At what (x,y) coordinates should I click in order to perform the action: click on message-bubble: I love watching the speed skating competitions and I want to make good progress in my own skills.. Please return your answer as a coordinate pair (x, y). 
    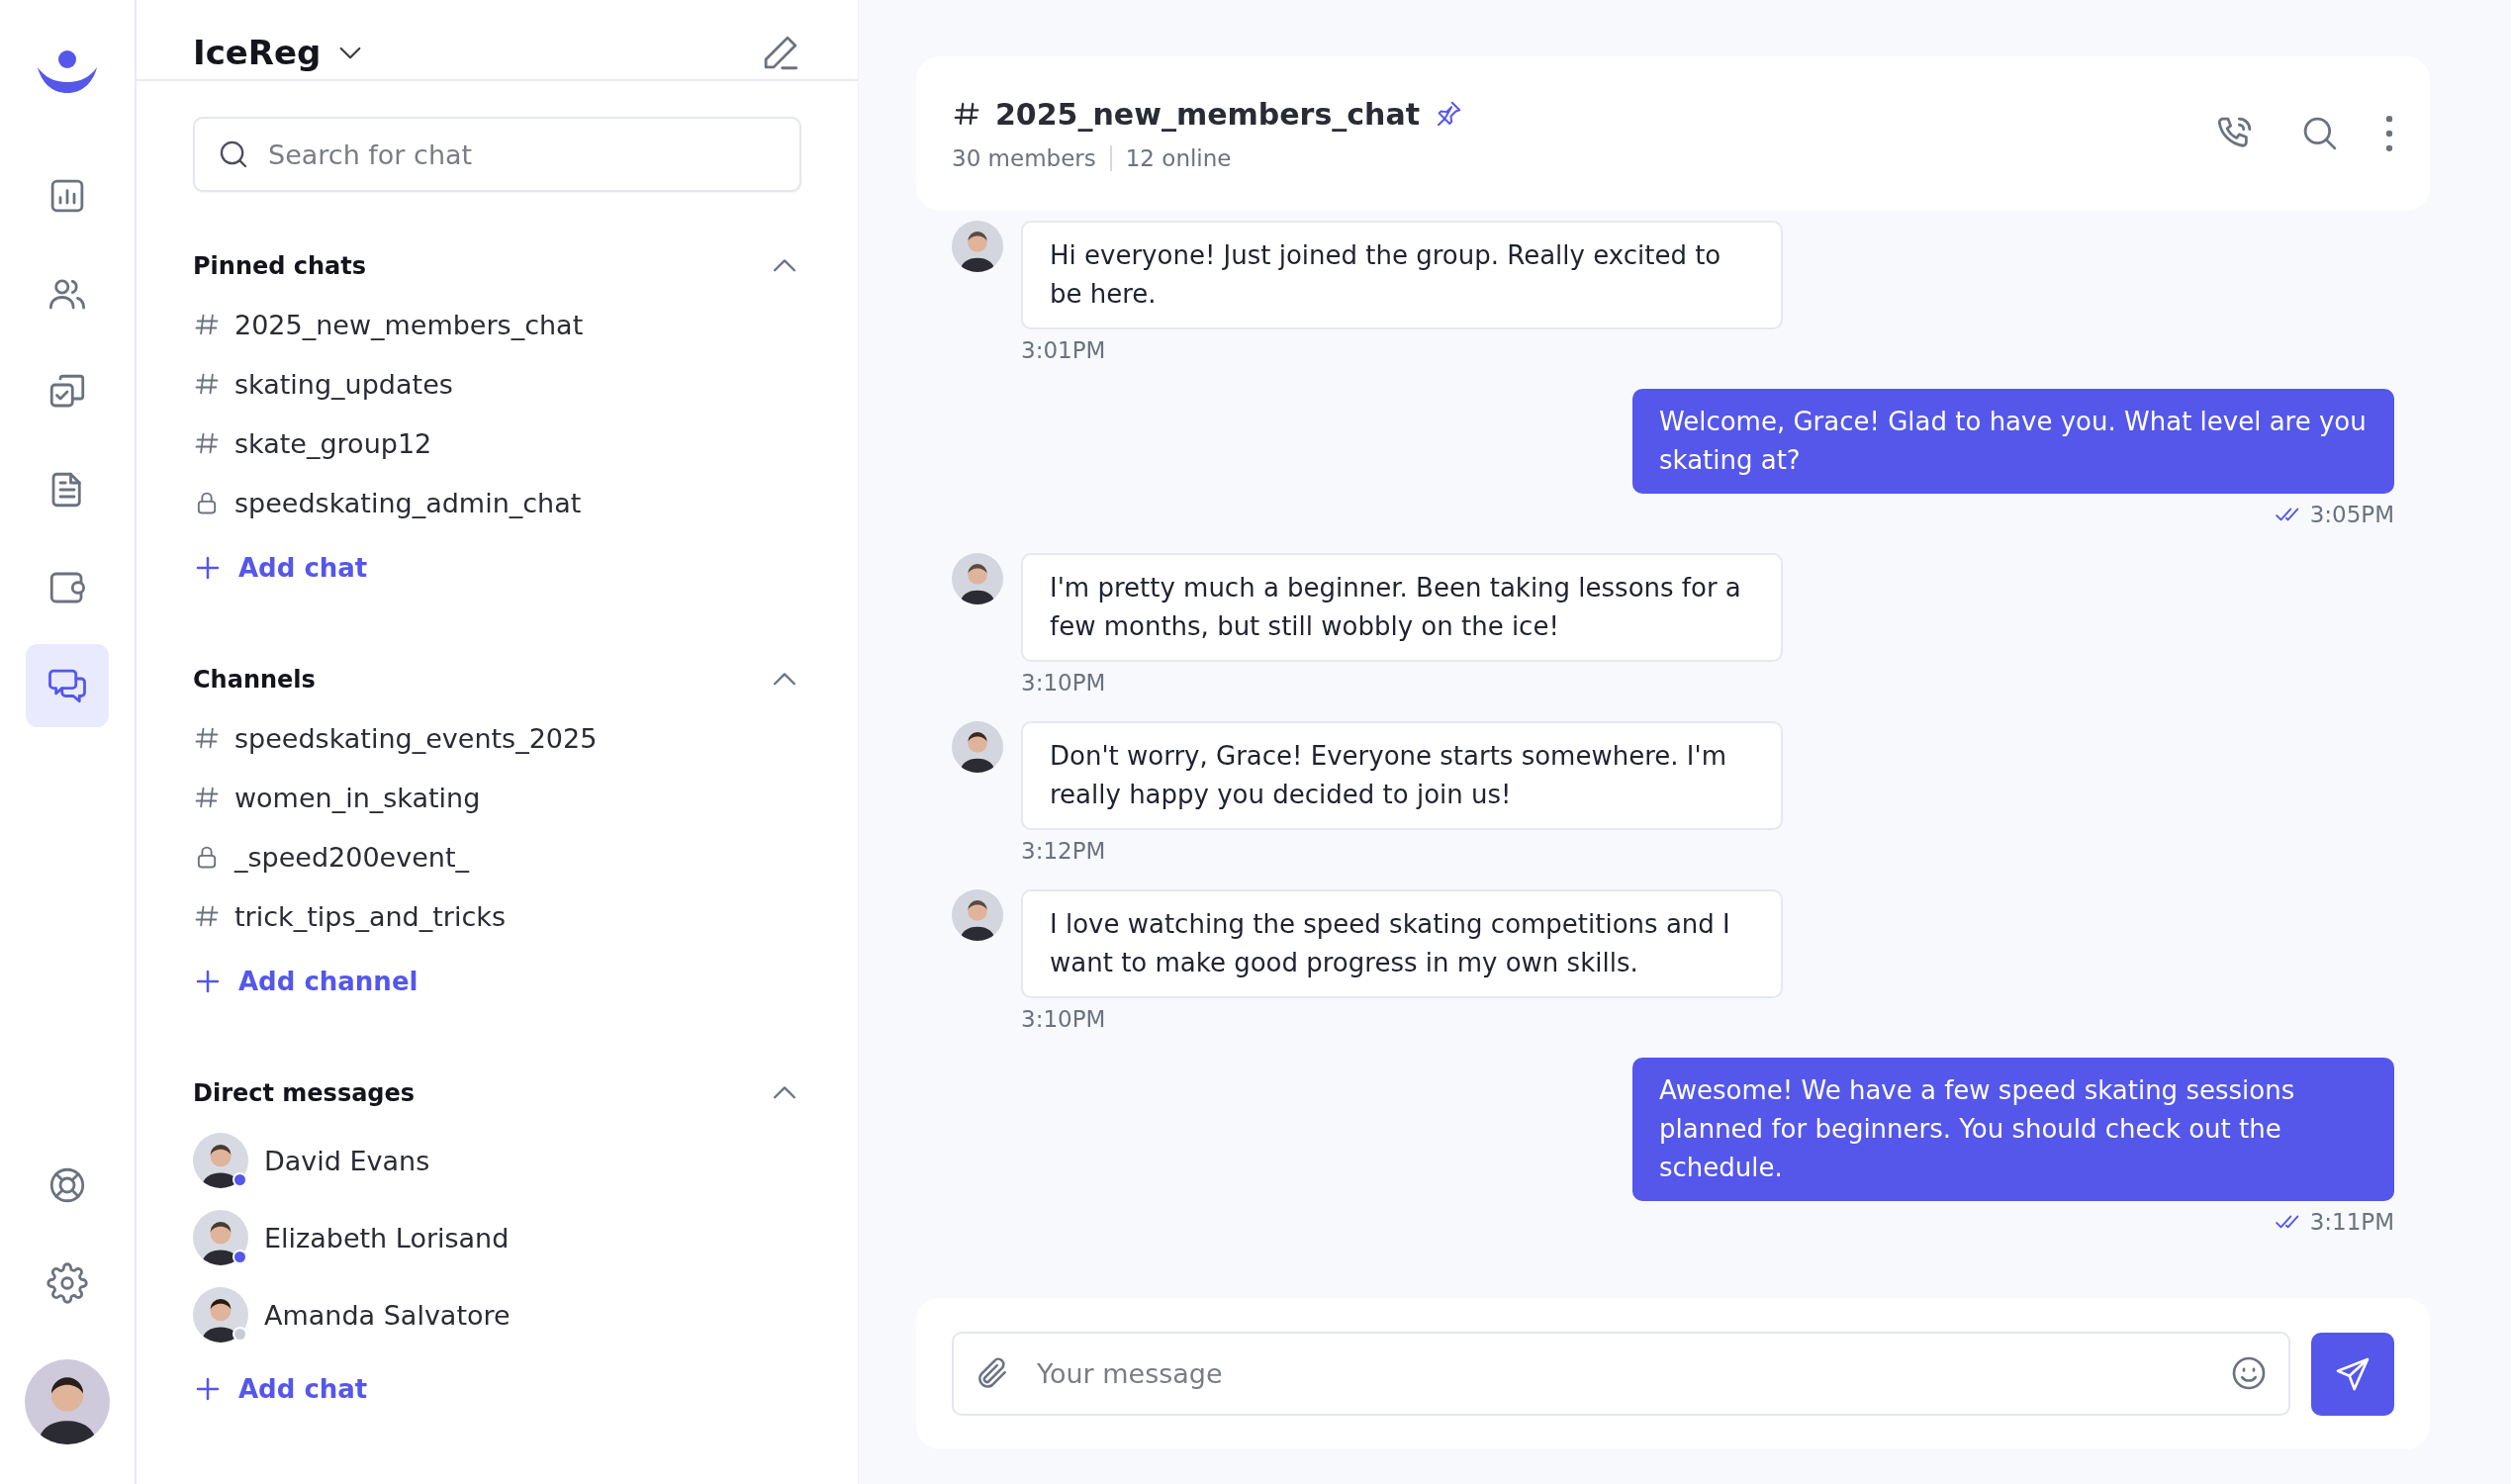
    Looking at the image, I should click on (1402, 943).